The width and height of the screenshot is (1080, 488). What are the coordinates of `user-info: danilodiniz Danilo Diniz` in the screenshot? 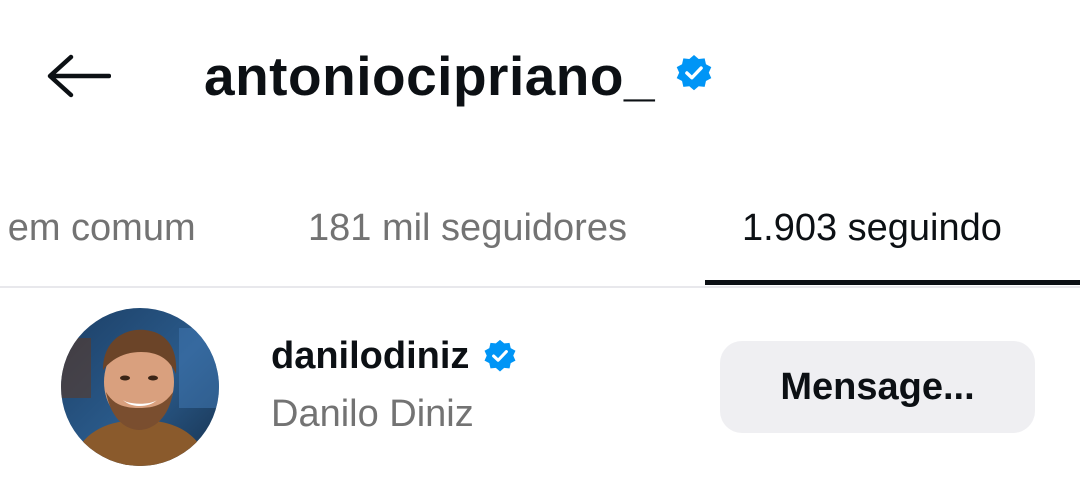 It's located at (394, 385).